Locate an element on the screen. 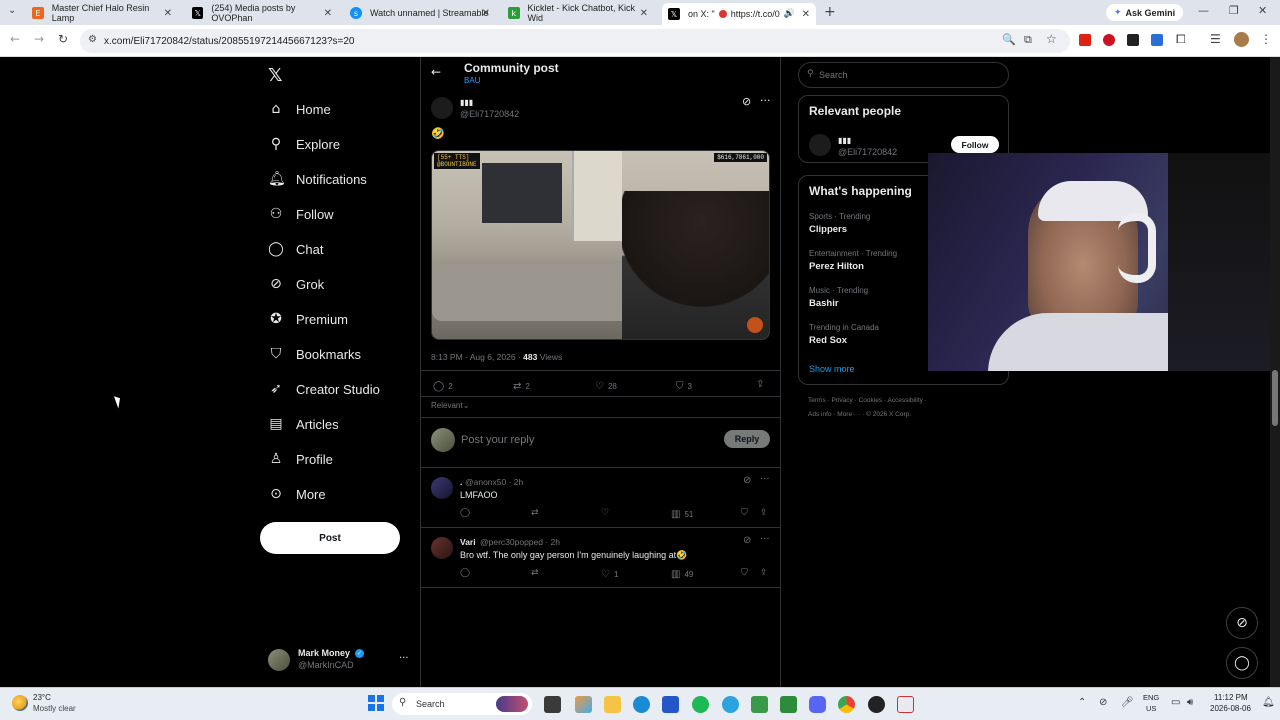 Image resolution: width=1280 pixels, height=720 pixels. show-more-link: Show more is located at coordinates (832, 369).